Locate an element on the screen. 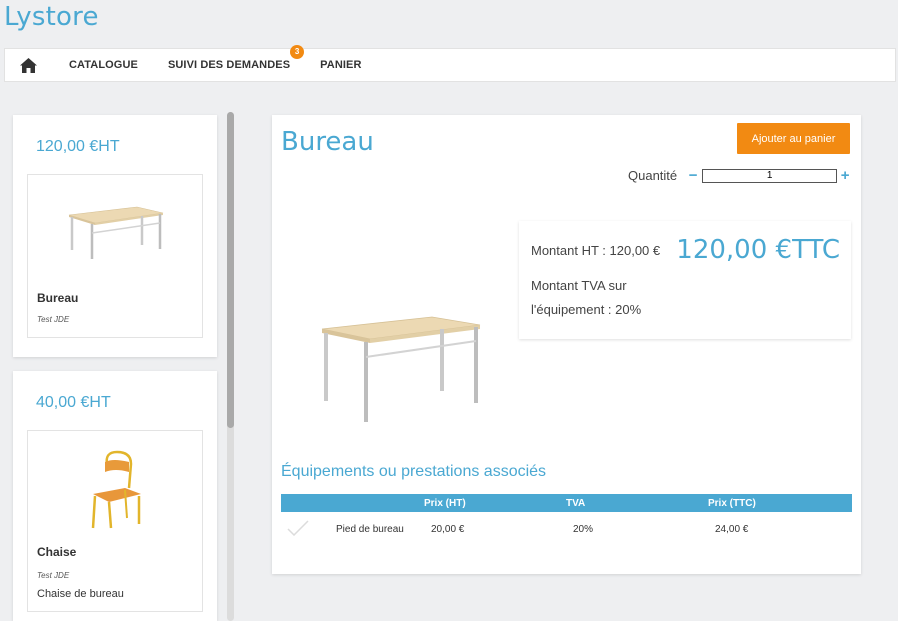  row-select-cell is located at coordinates (301, 529).